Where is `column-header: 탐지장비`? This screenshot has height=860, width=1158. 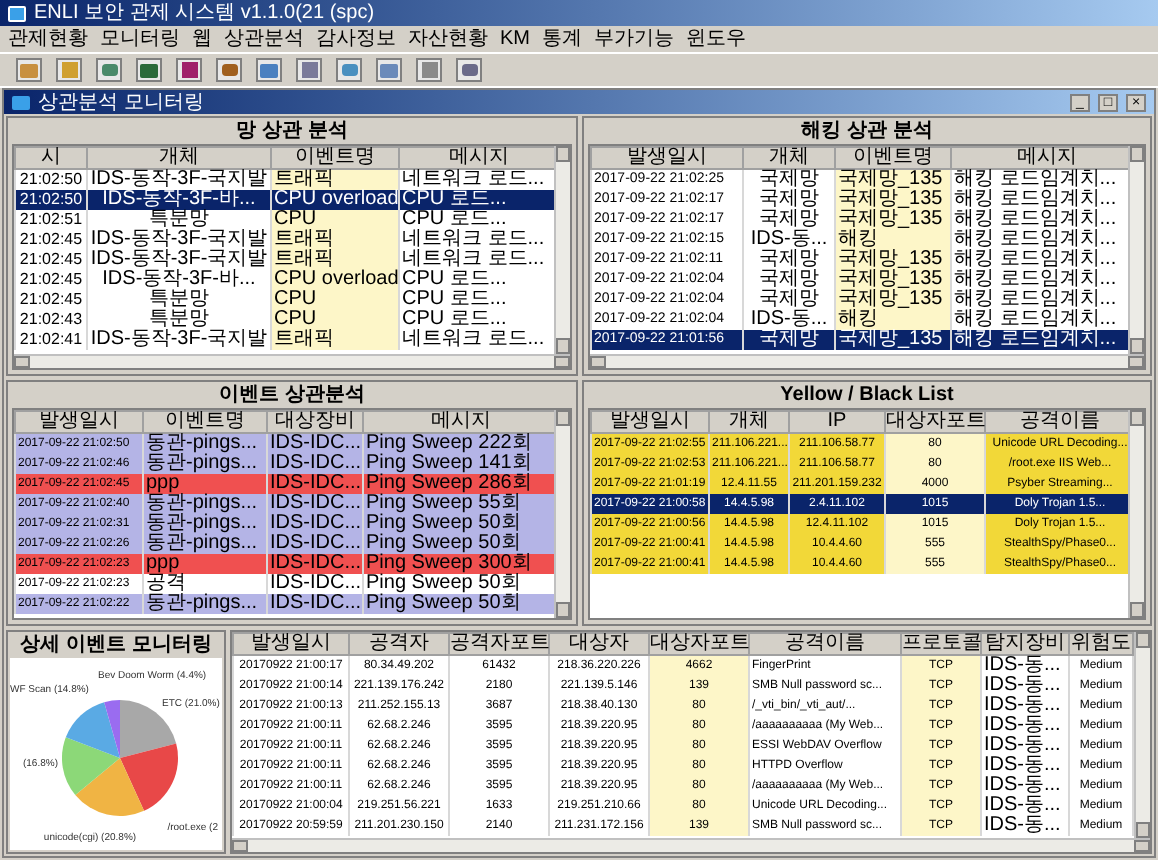
column-header: 탐지장비 is located at coordinates (1025, 644).